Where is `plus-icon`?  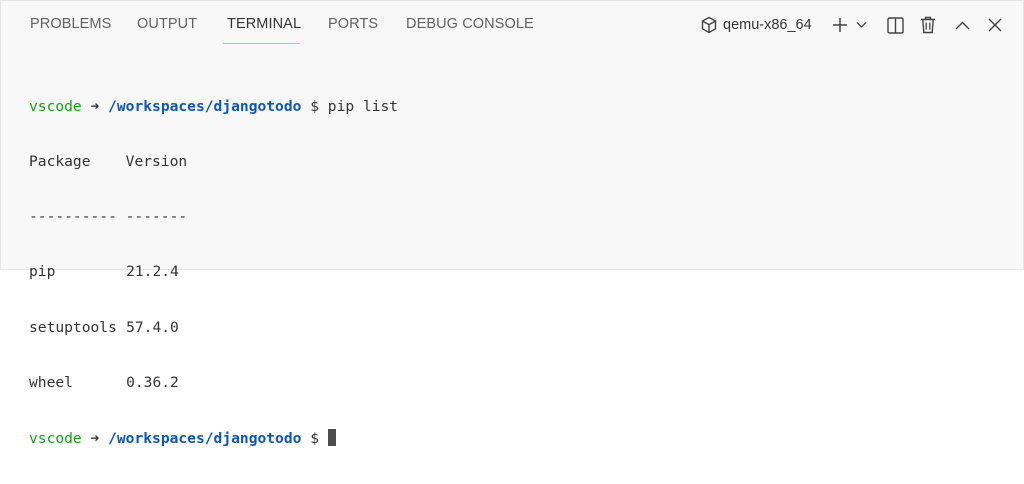
plus-icon is located at coordinates (840, 25).